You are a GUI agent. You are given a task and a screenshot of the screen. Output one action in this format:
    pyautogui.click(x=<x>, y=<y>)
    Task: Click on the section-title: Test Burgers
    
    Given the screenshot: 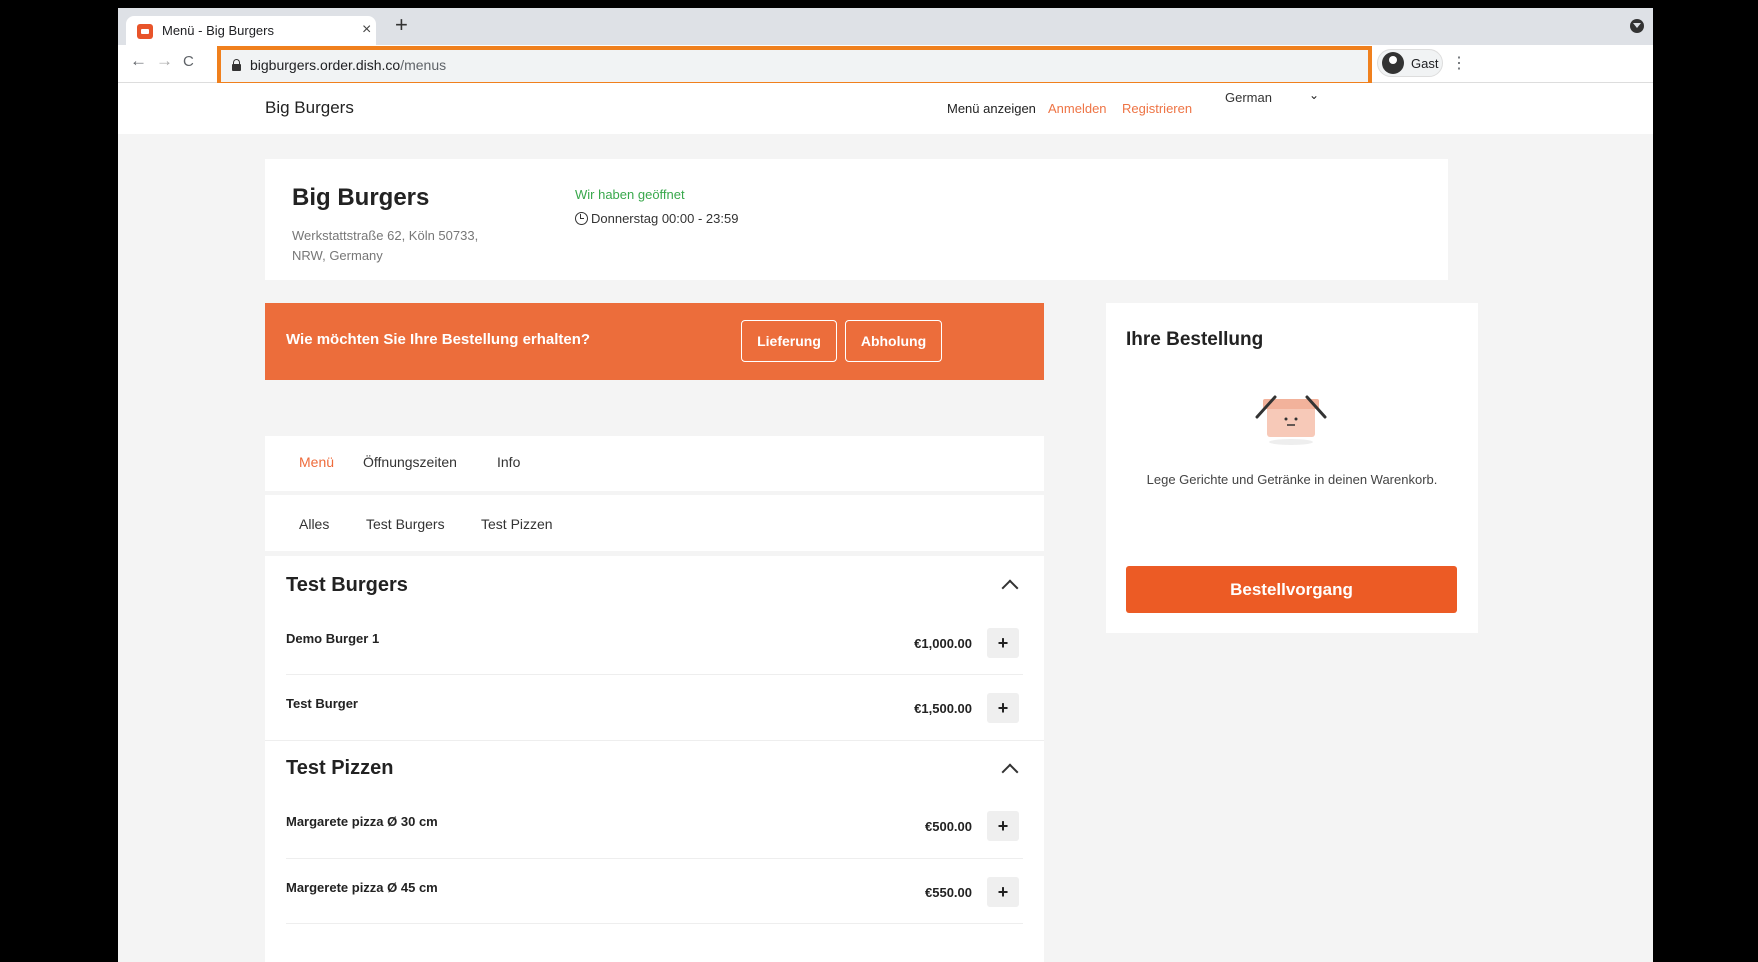 What is the action you would take?
    pyautogui.click(x=347, y=585)
    